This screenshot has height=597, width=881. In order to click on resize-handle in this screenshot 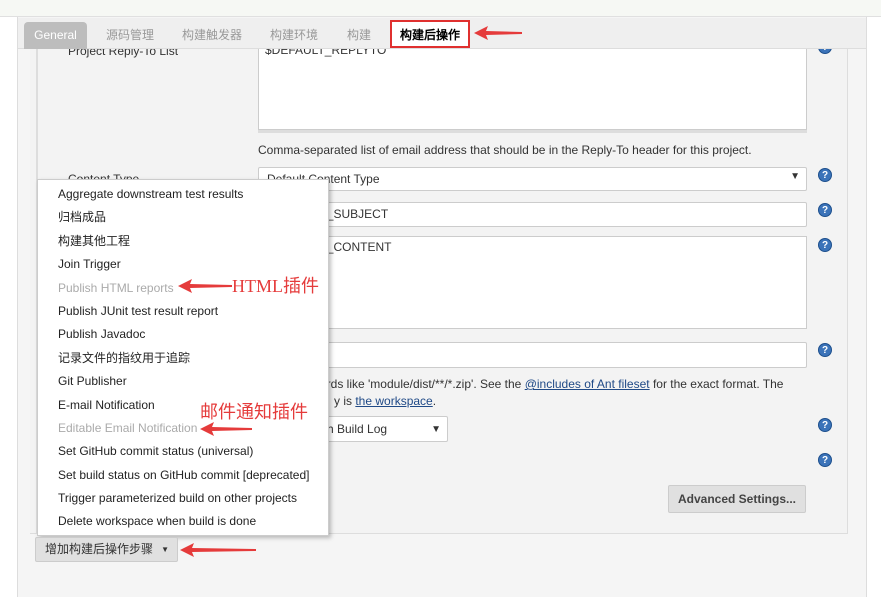, I will do `click(532, 131)`.